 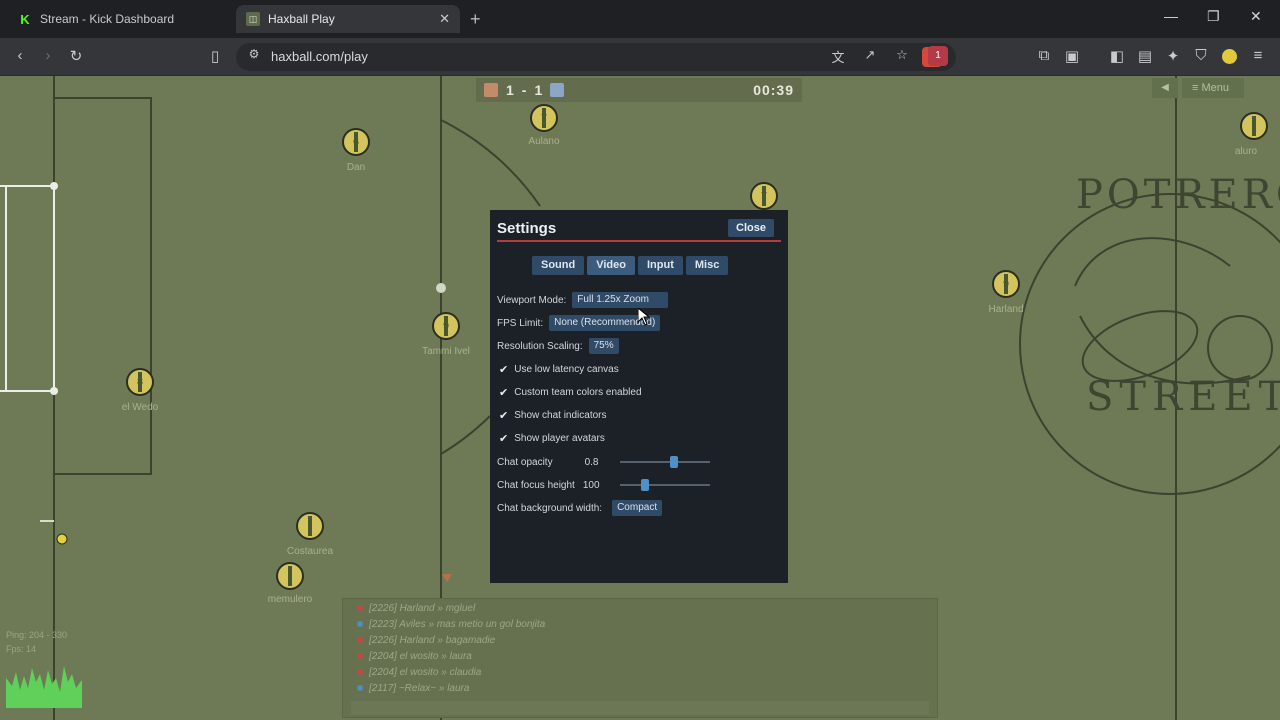 What do you see at coordinates (475, 19) in the screenshot?
I see `new-tab-icon: +` at bounding box center [475, 19].